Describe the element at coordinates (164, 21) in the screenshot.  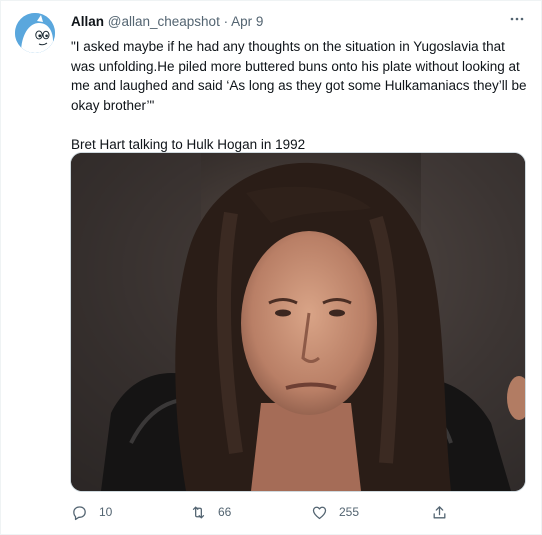
I see `author-handle: @allan_cheapshot` at that location.